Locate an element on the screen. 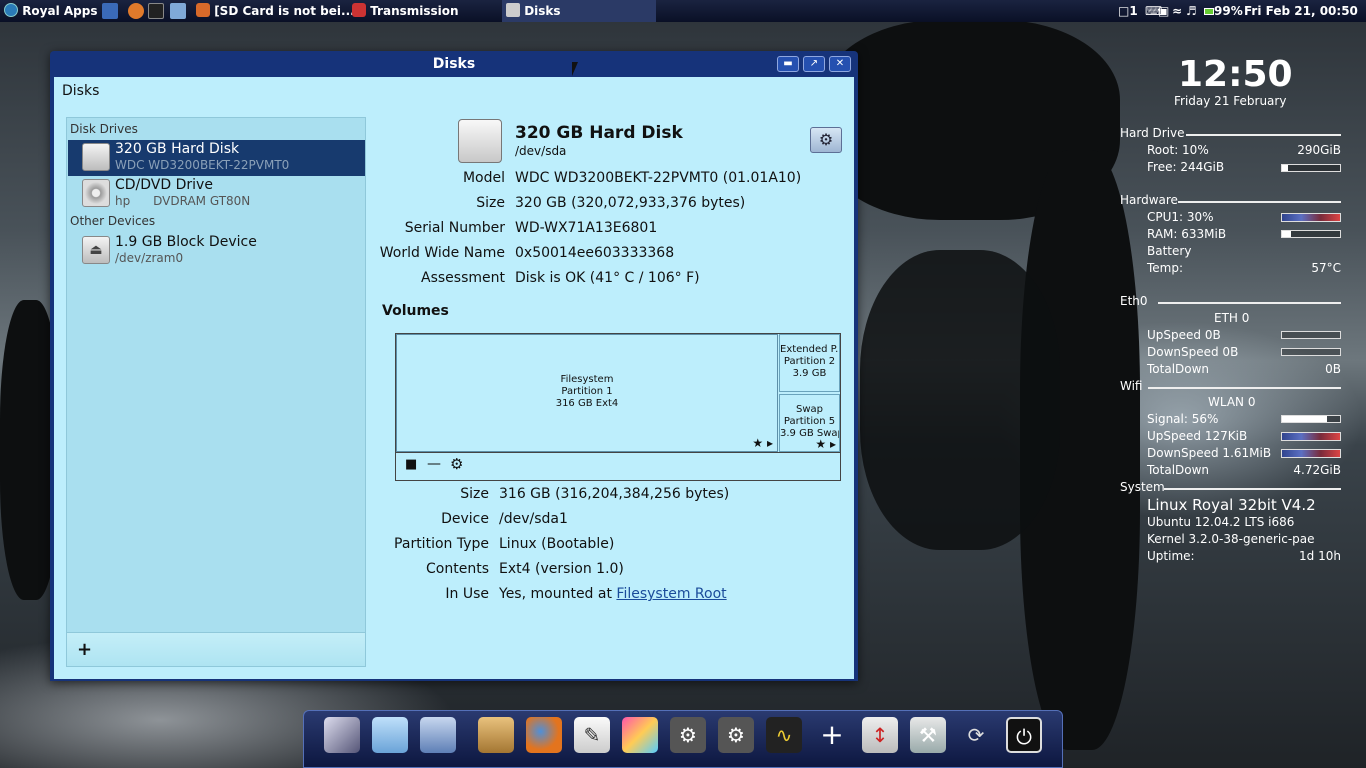 This screenshot has height=768, width=1366. minimize-button: ▬ is located at coordinates (788, 64).